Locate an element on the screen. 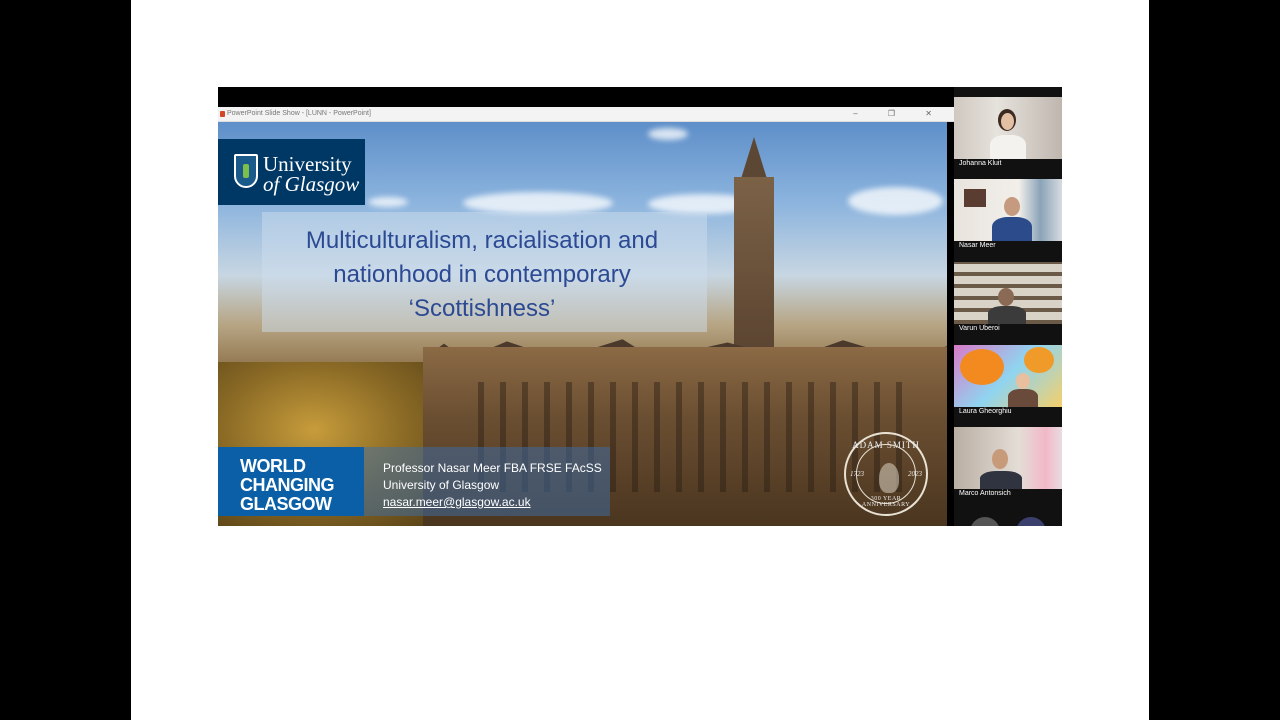  title-line3: ‘Scottishness’ is located at coordinates (482, 308).